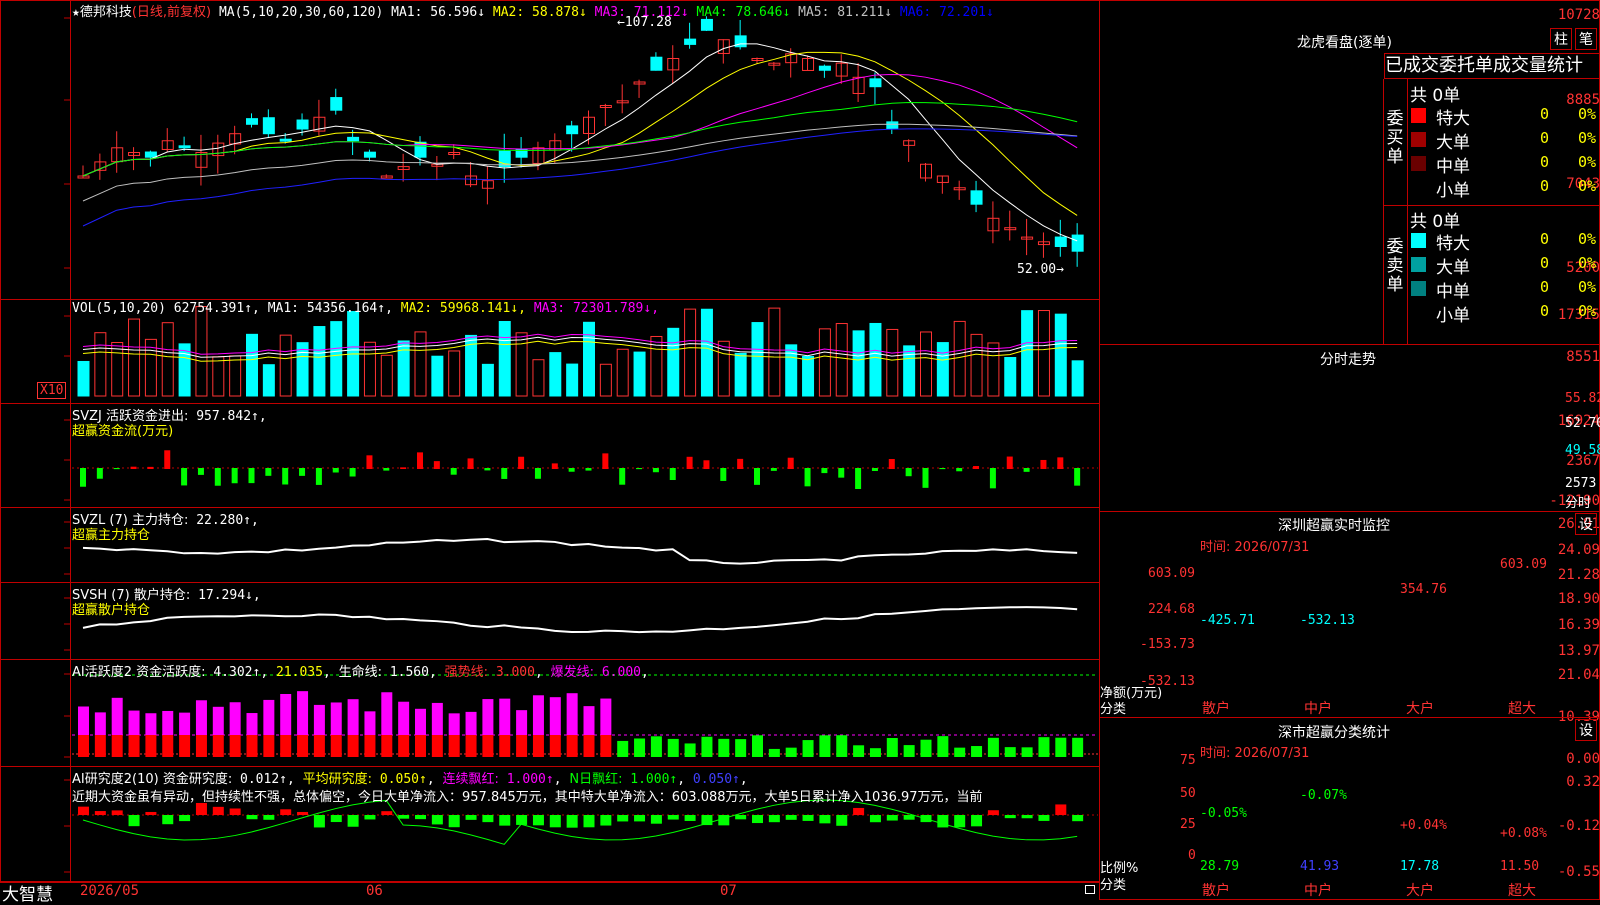 Image resolution: width=1600 pixels, height=905 pixels. I want to click on sz-classify-settings-button: 设, so click(1586, 730).